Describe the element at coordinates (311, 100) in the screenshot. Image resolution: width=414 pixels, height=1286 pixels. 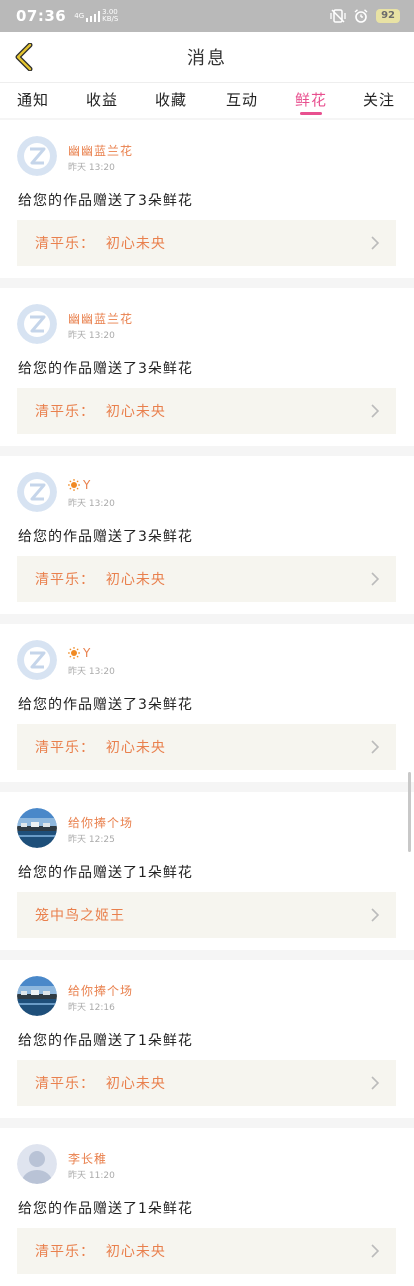
I see `tab-label: 鲜花` at that location.